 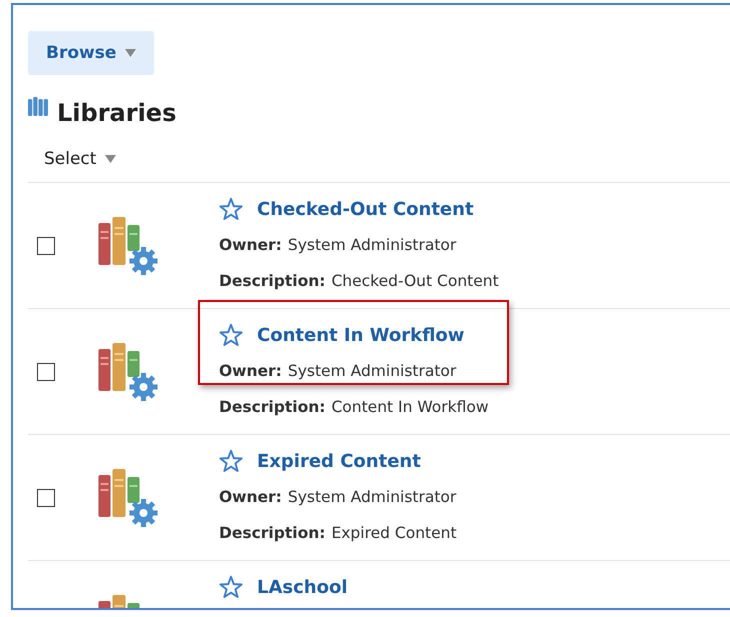 I want to click on library-link: Checked-Out Content, so click(x=365, y=209).